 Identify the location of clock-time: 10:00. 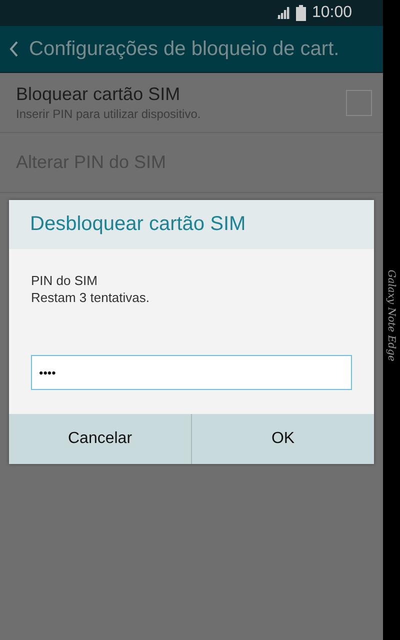
(332, 13).